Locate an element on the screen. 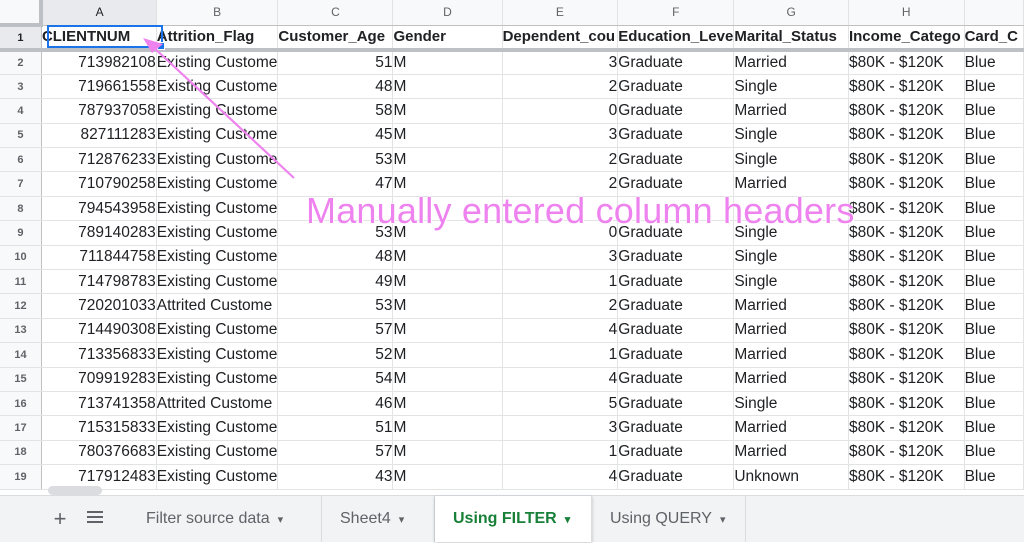 Image resolution: width=1024 pixels, height=543 pixels. all-sheets-button is located at coordinates (95, 518).